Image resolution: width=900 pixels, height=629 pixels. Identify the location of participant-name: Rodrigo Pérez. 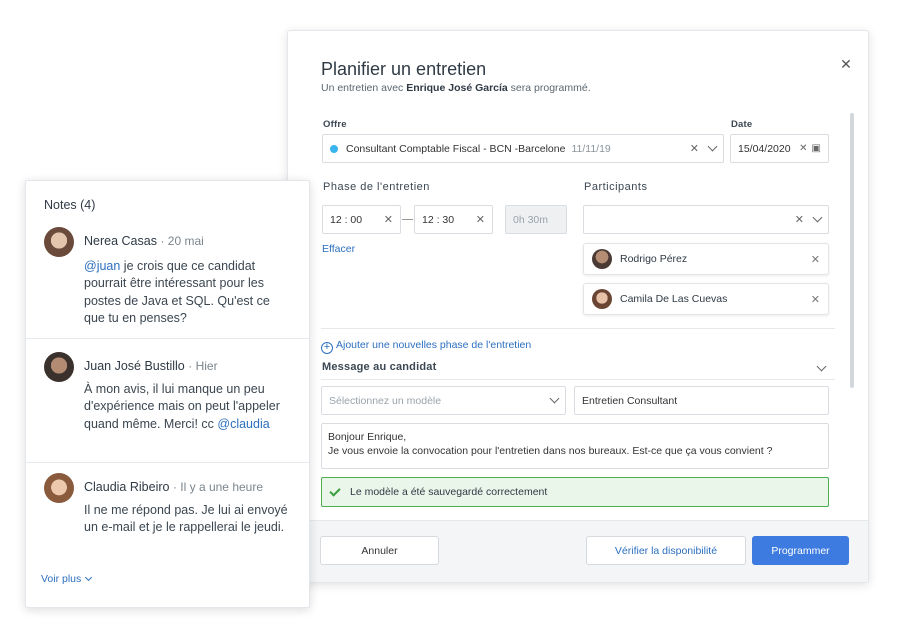
(654, 259).